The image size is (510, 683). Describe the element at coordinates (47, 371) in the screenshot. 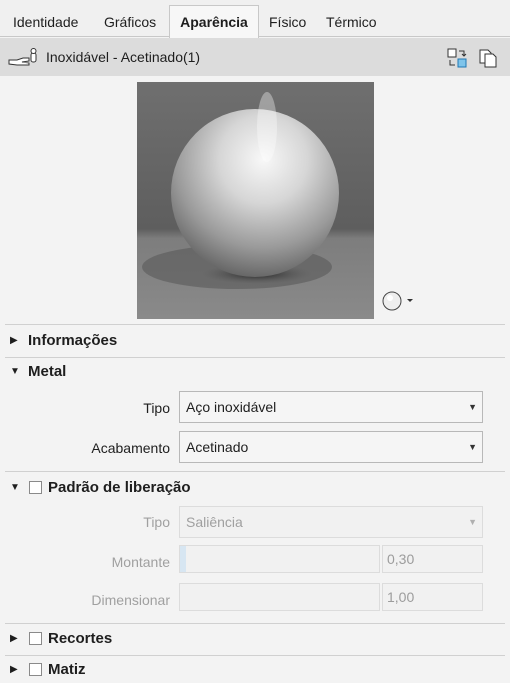

I see `section-label: Metal` at that location.